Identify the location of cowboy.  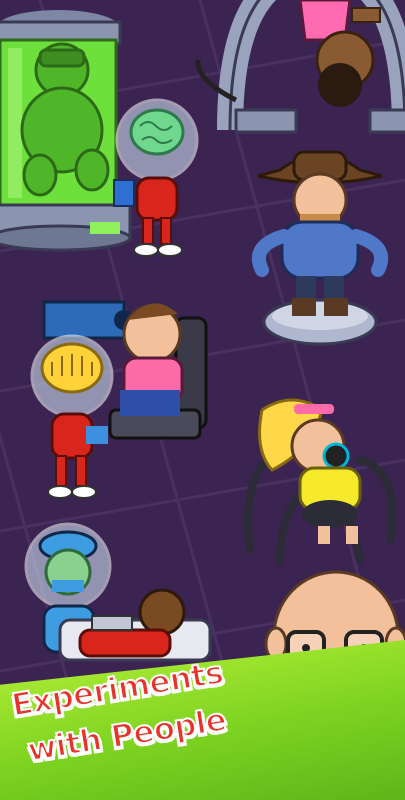
(320, 248).